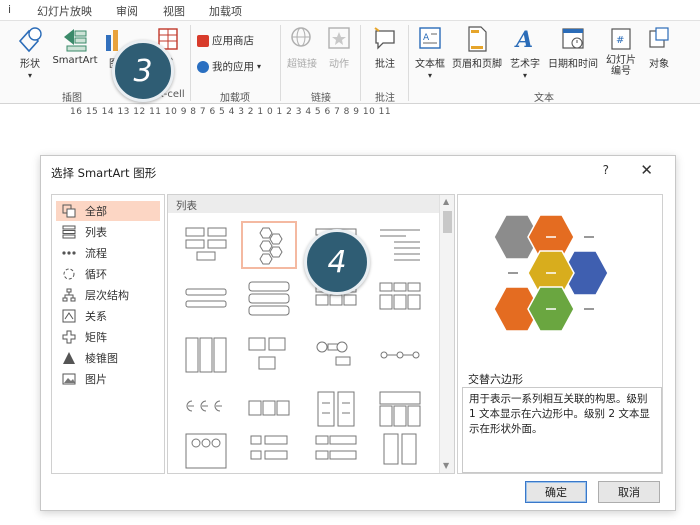 The image size is (700, 525). What do you see at coordinates (233, 67) in the screenshot?
I see `myapps-label: 我的应用` at bounding box center [233, 67].